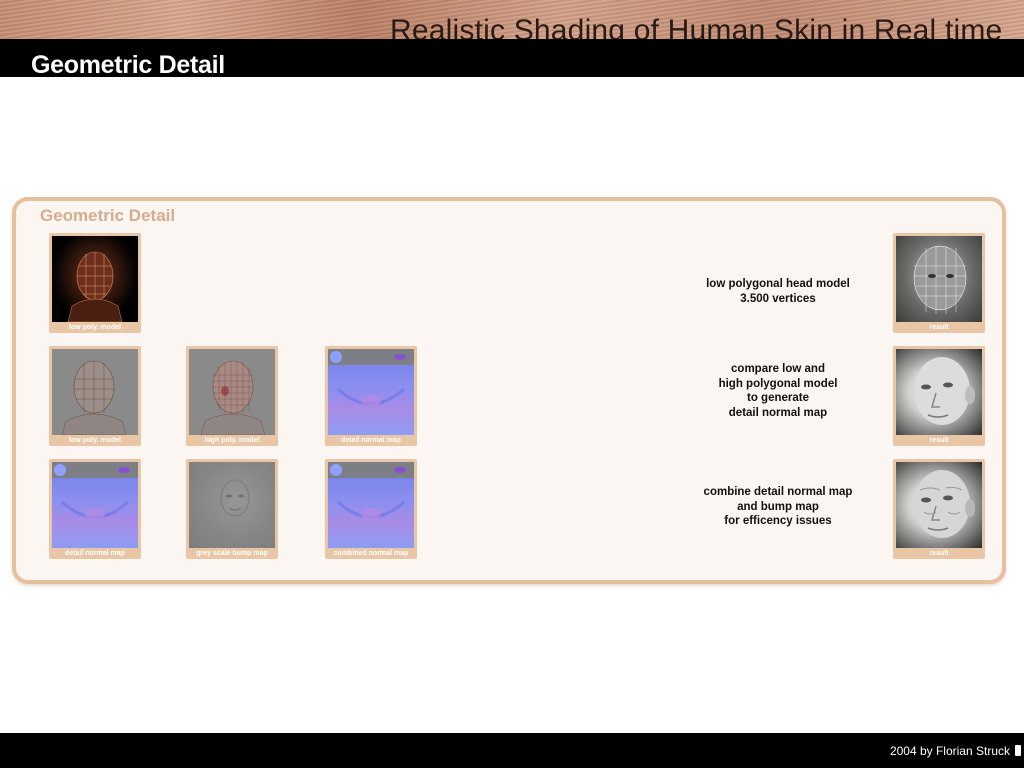  Describe the element at coordinates (232, 392) in the screenshot. I see `high-poly-wireframe-image` at that location.